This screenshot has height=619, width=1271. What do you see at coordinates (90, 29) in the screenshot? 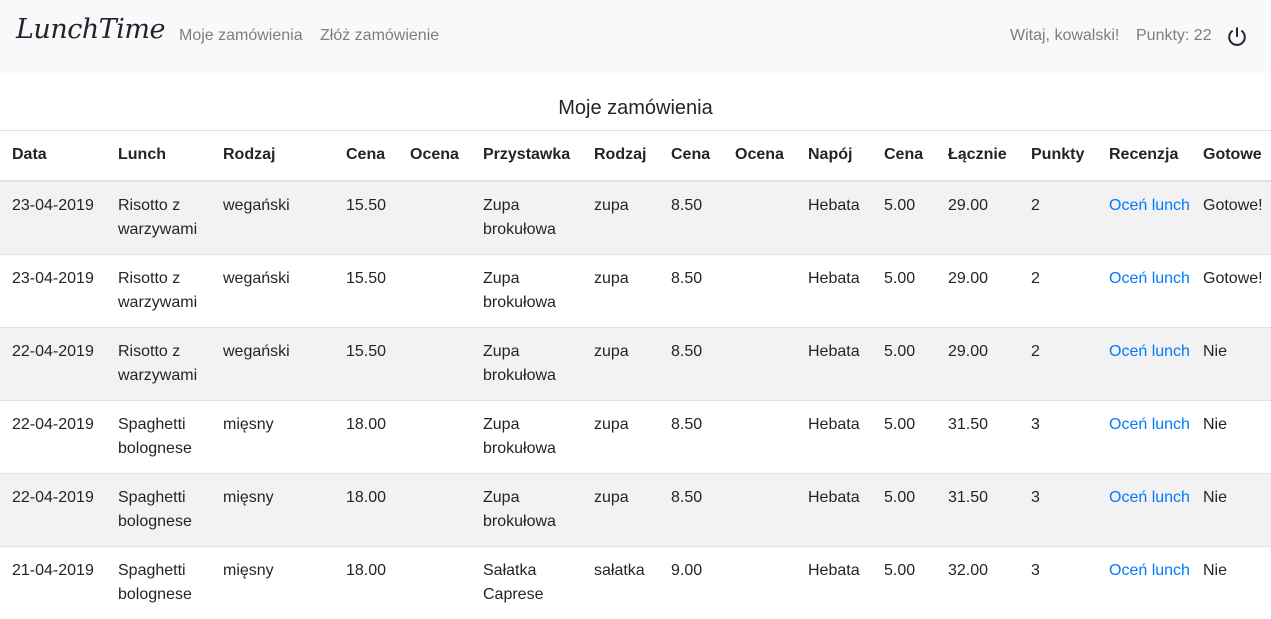
I see `brand-logo: LunchTime` at bounding box center [90, 29].